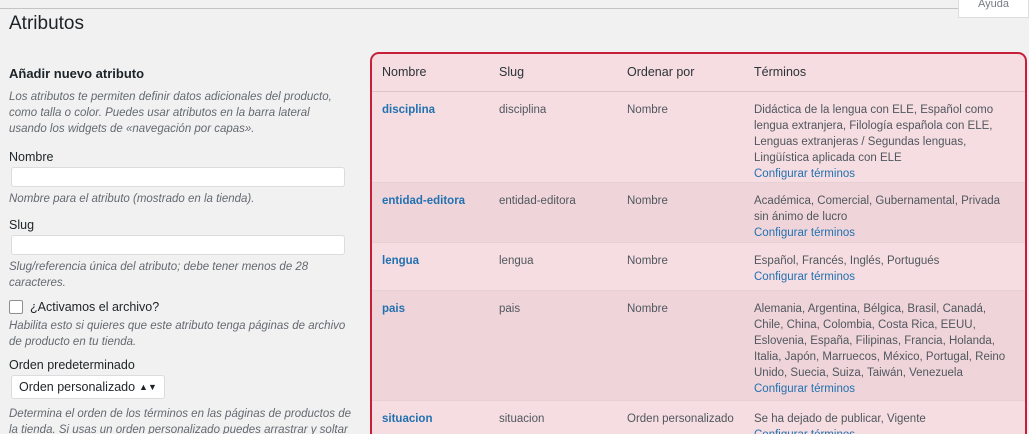  I want to click on help-tab: Ayuda, so click(993, 9).